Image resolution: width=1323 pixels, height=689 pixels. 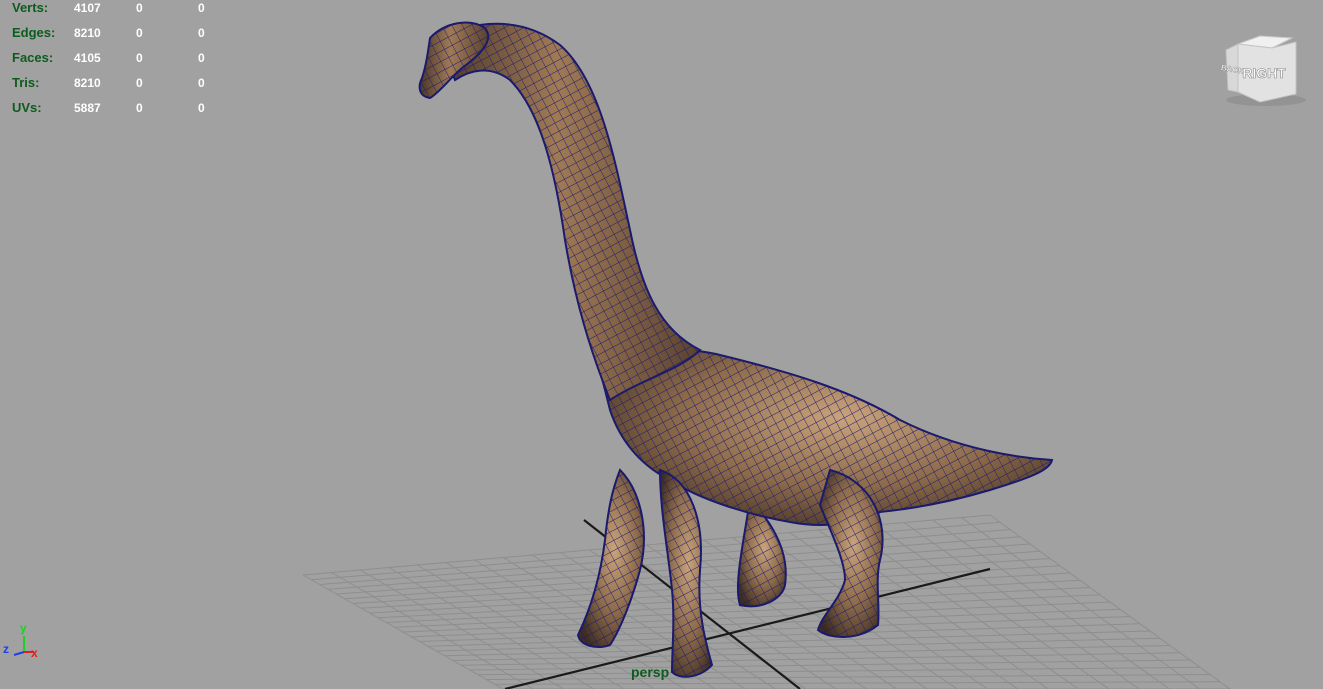 I want to click on front-leg-near-wire, so click(x=686, y=573).